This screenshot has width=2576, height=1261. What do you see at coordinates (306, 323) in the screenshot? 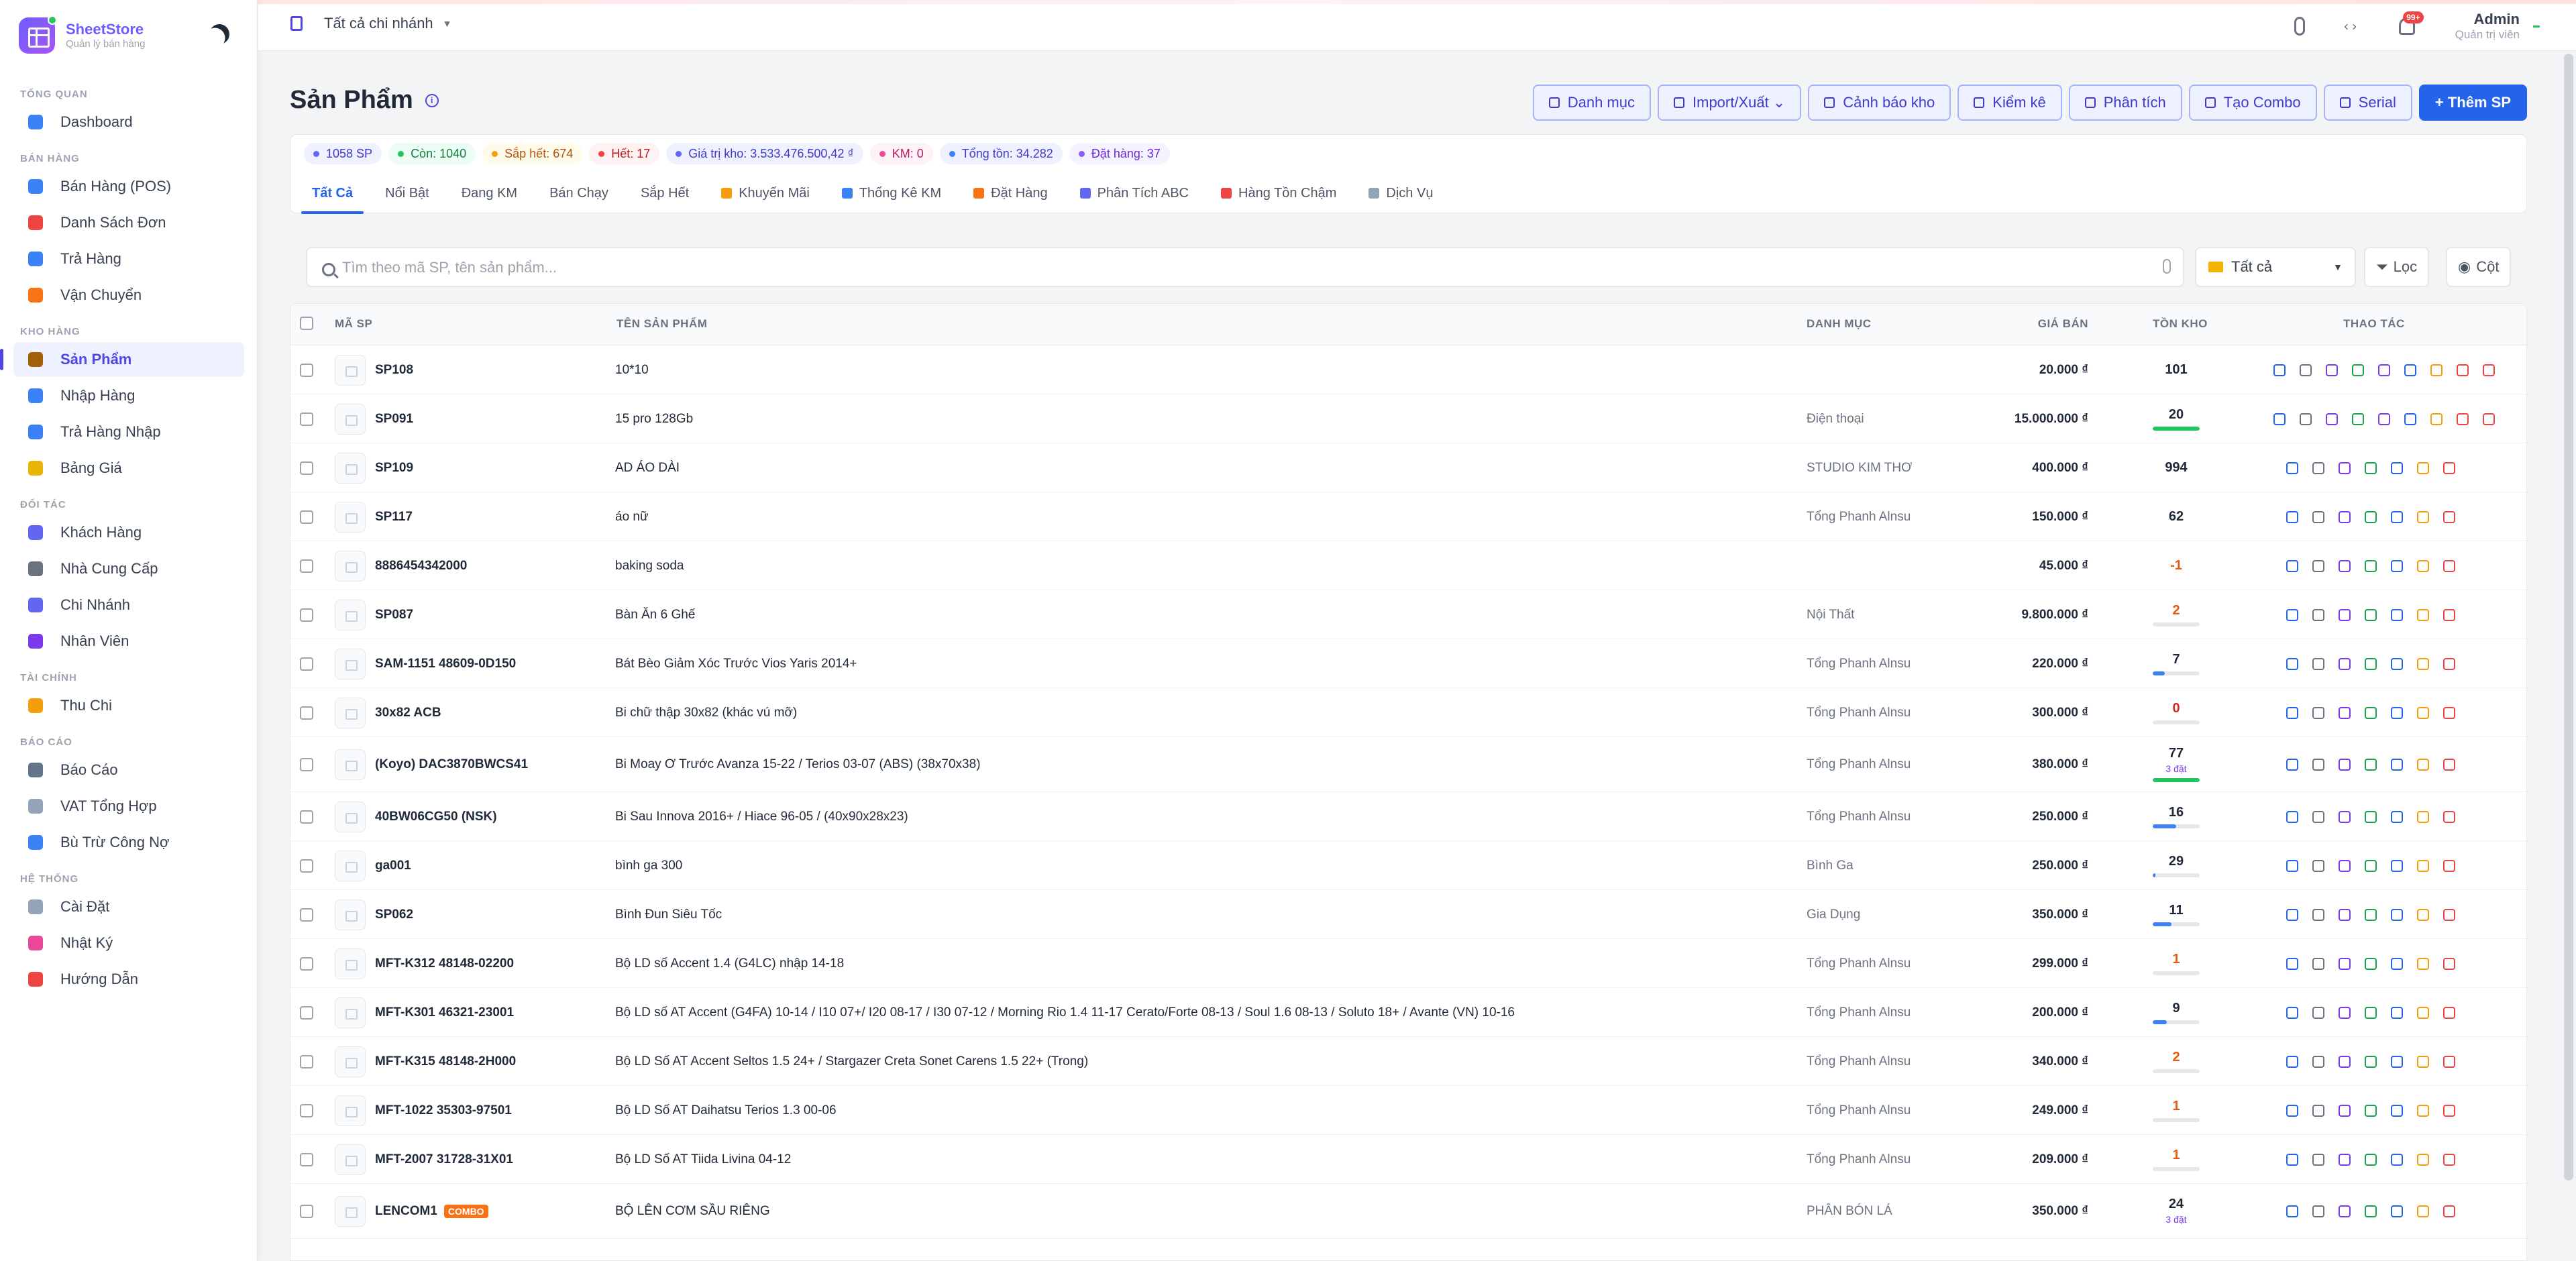
I see `select-all-checkbox` at bounding box center [306, 323].